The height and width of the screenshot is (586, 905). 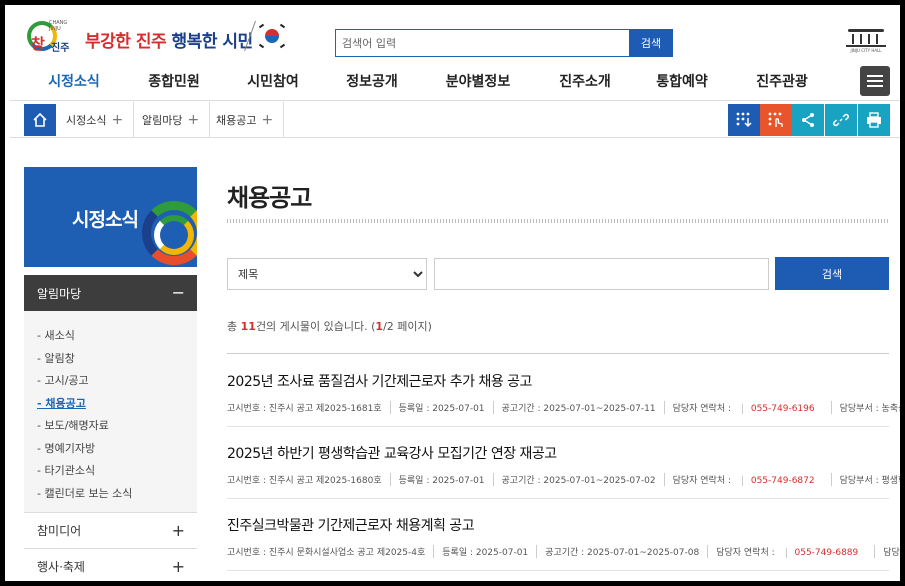 I want to click on lnb-item-notice-window: - 알림창, so click(x=56, y=358).